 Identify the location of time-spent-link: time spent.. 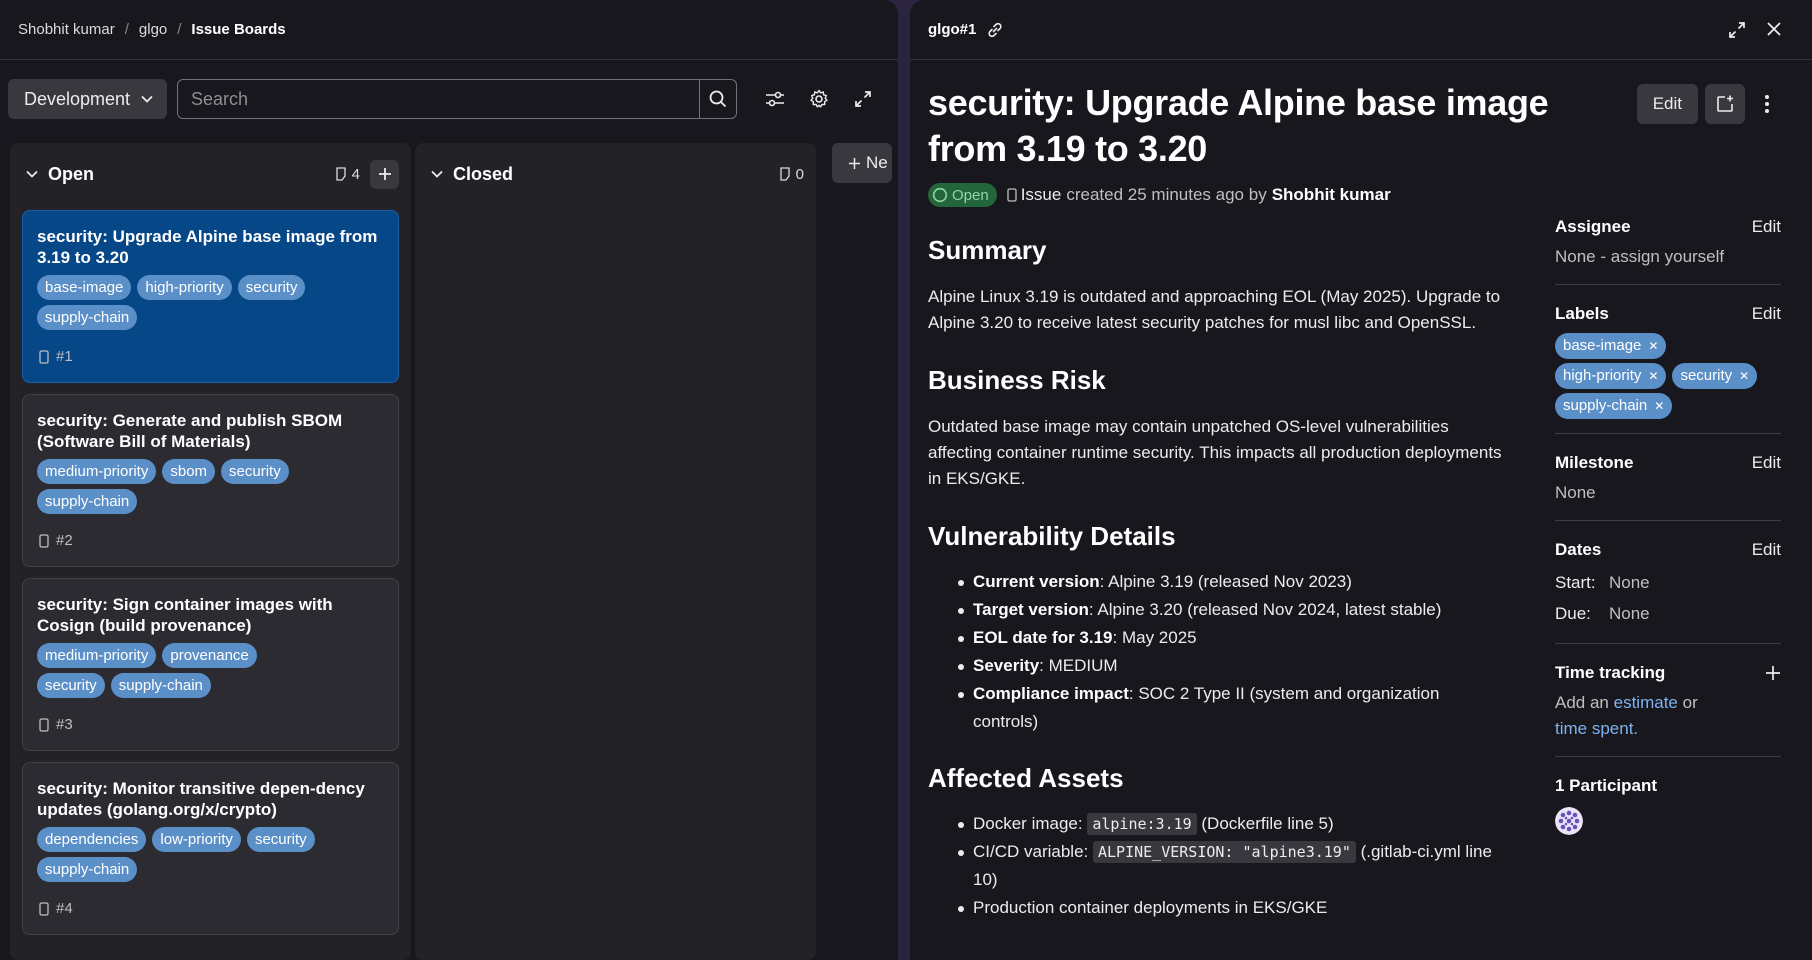
(1596, 728).